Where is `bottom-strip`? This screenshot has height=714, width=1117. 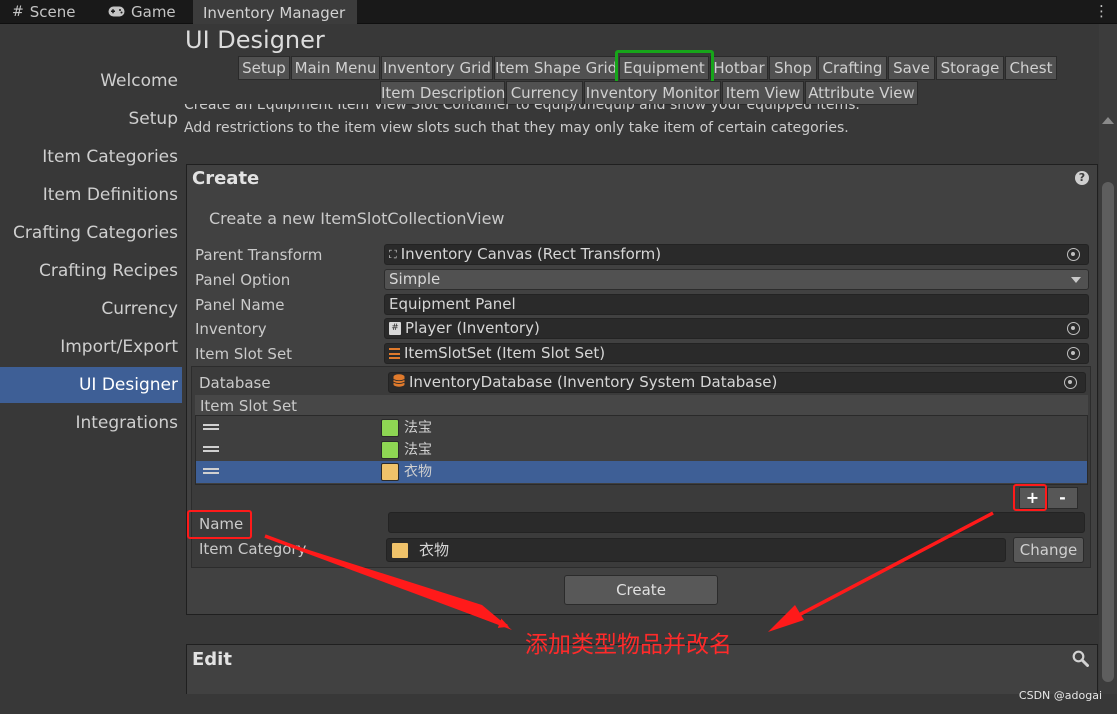 bottom-strip is located at coordinates (558, 704).